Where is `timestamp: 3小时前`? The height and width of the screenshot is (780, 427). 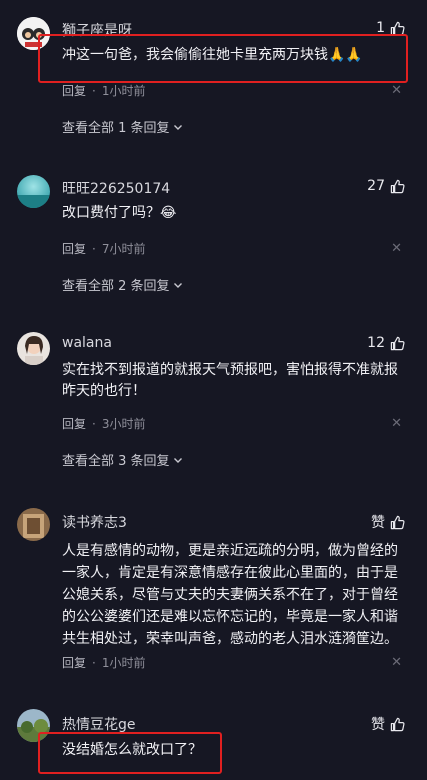 timestamp: 3小时前 is located at coordinates (123, 424).